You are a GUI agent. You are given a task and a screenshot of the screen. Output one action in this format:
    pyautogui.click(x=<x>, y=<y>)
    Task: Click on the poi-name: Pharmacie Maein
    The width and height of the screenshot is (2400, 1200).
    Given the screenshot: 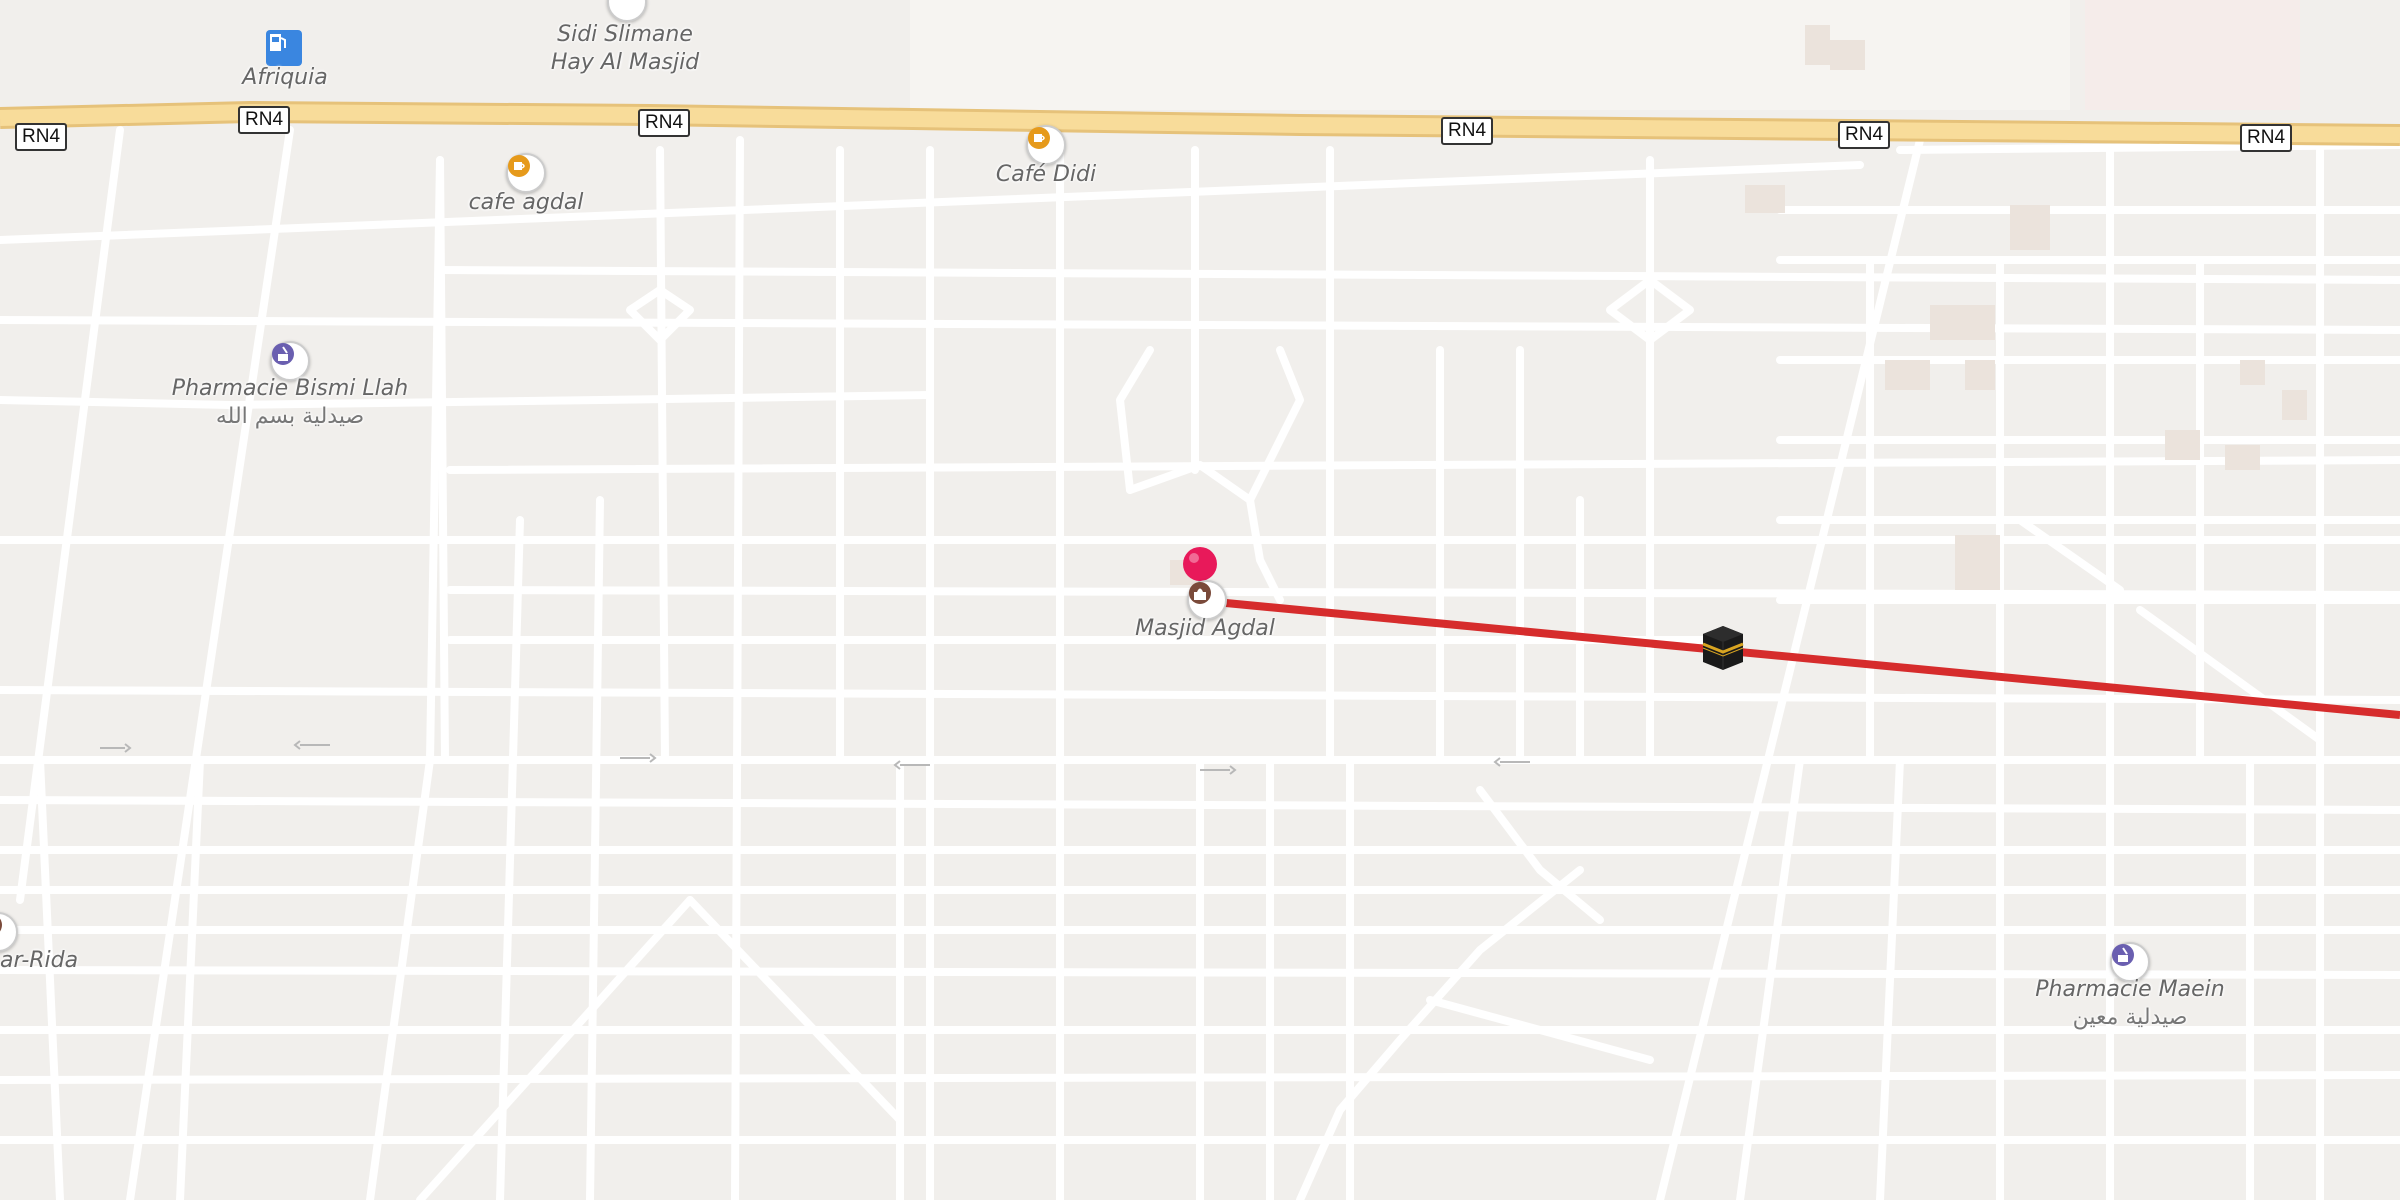 What is the action you would take?
    pyautogui.click(x=2130, y=989)
    